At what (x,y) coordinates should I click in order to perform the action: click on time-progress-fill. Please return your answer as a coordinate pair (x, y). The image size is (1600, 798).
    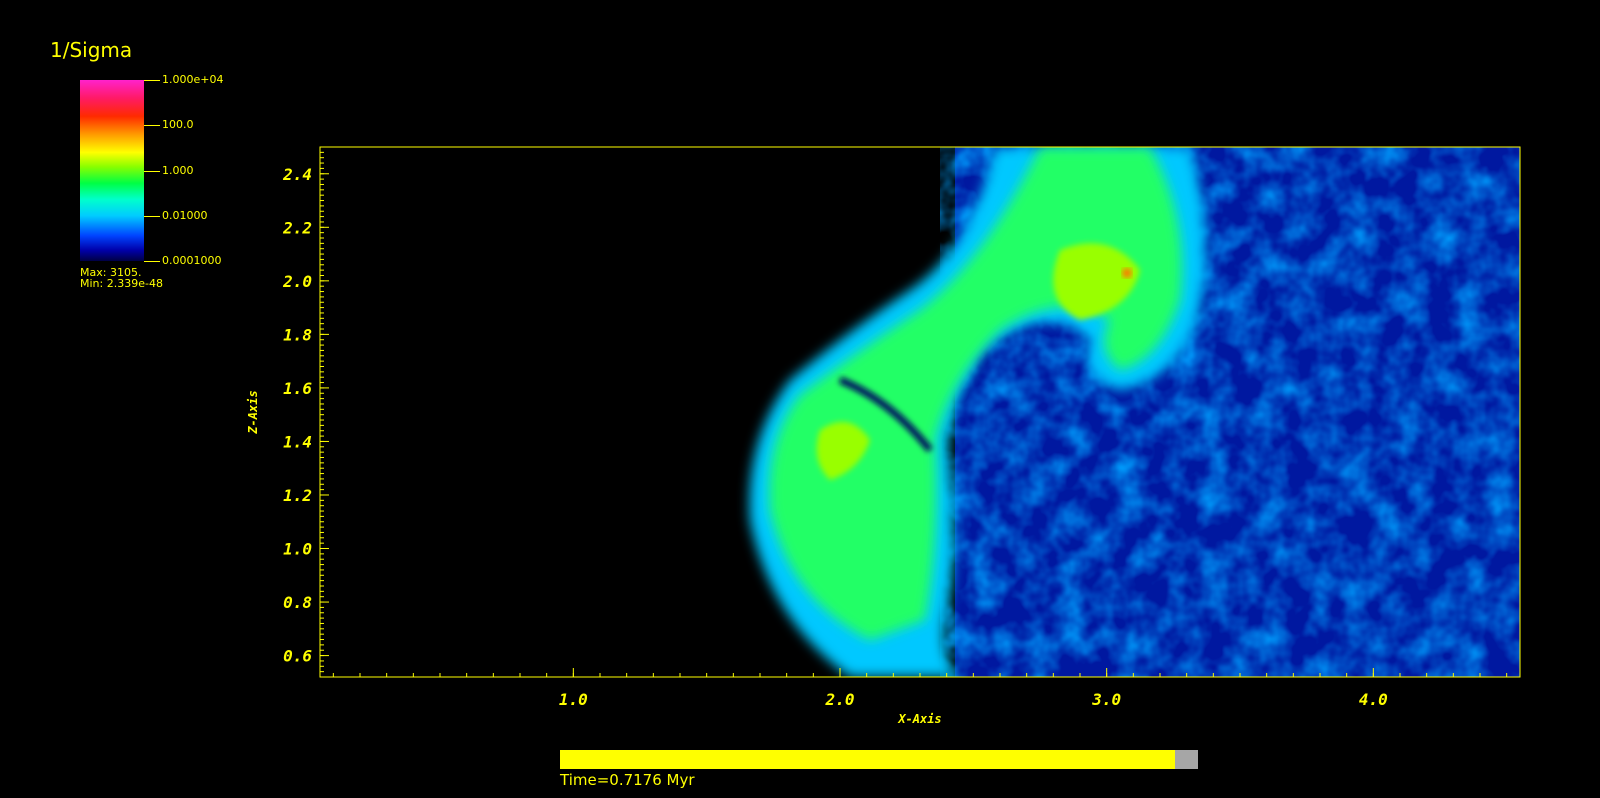
    Looking at the image, I should click on (868, 759).